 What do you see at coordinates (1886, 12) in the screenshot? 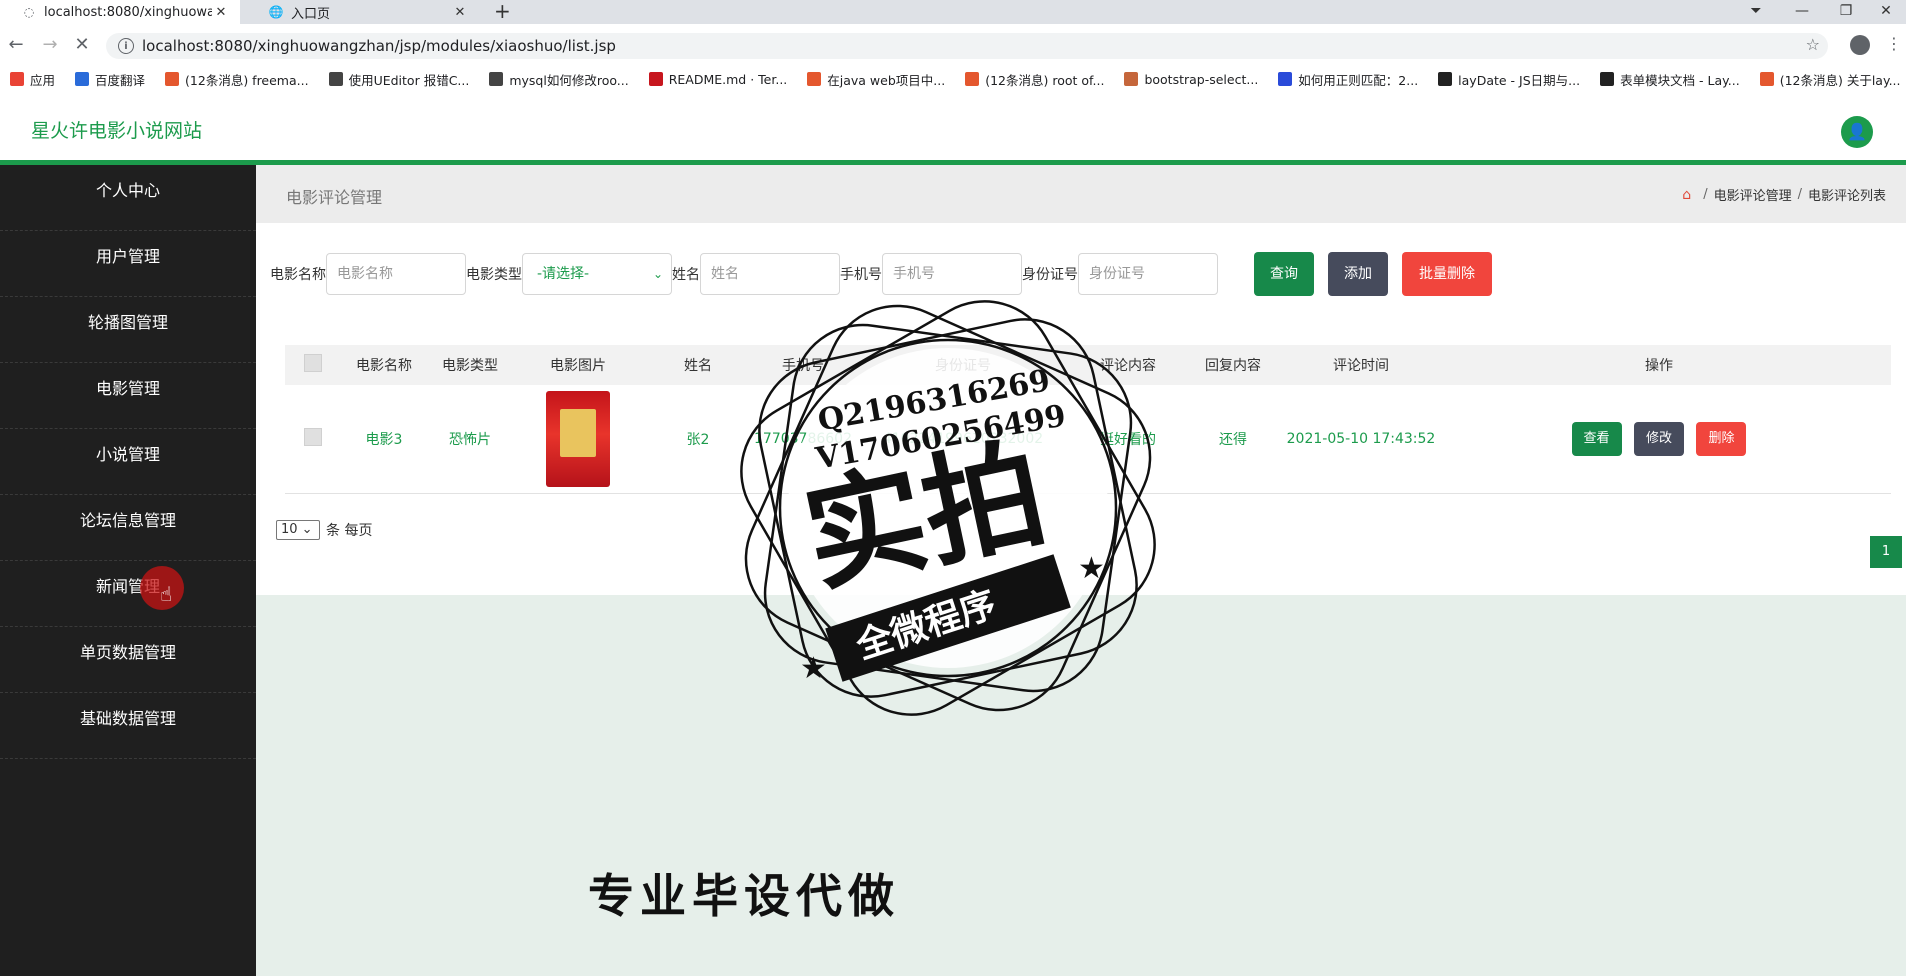
I see `window-close-icon: ✕` at bounding box center [1886, 12].